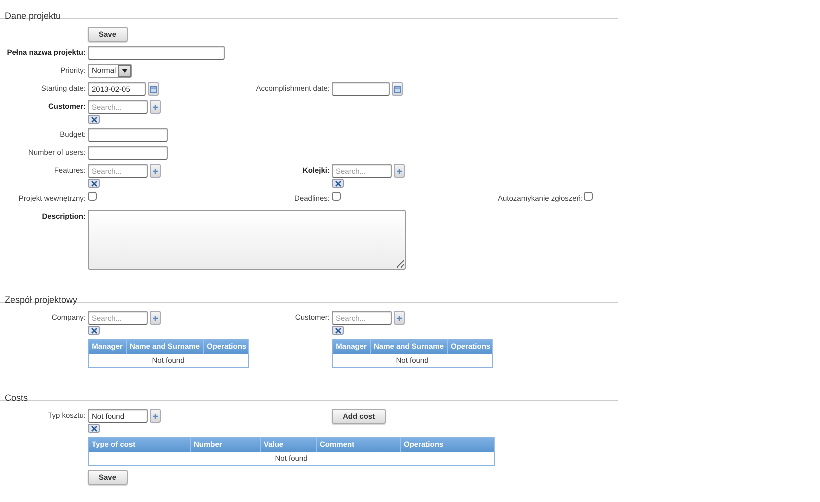 The image size is (820, 502). What do you see at coordinates (125, 71) in the screenshot?
I see `caret-icon` at bounding box center [125, 71].